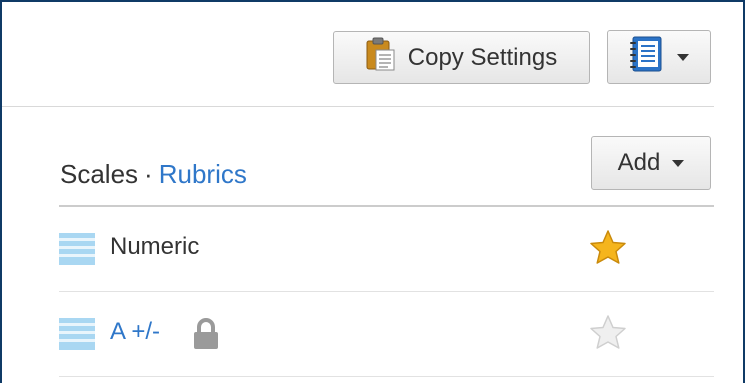 Image resolution: width=745 pixels, height=385 pixels. I want to click on scales-title: Scales, so click(99, 174).